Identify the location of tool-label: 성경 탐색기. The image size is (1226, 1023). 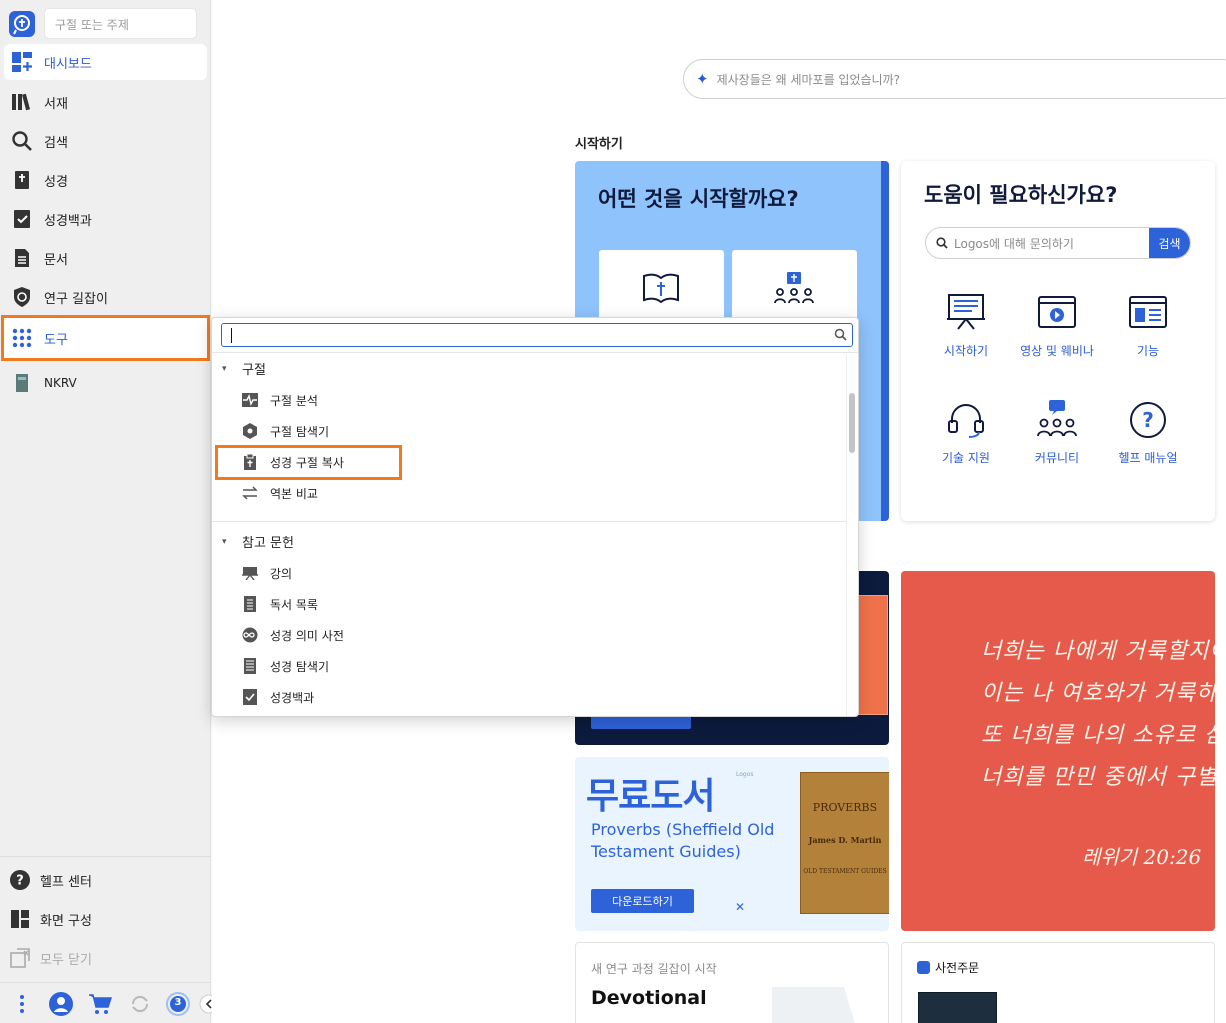
(300, 666).